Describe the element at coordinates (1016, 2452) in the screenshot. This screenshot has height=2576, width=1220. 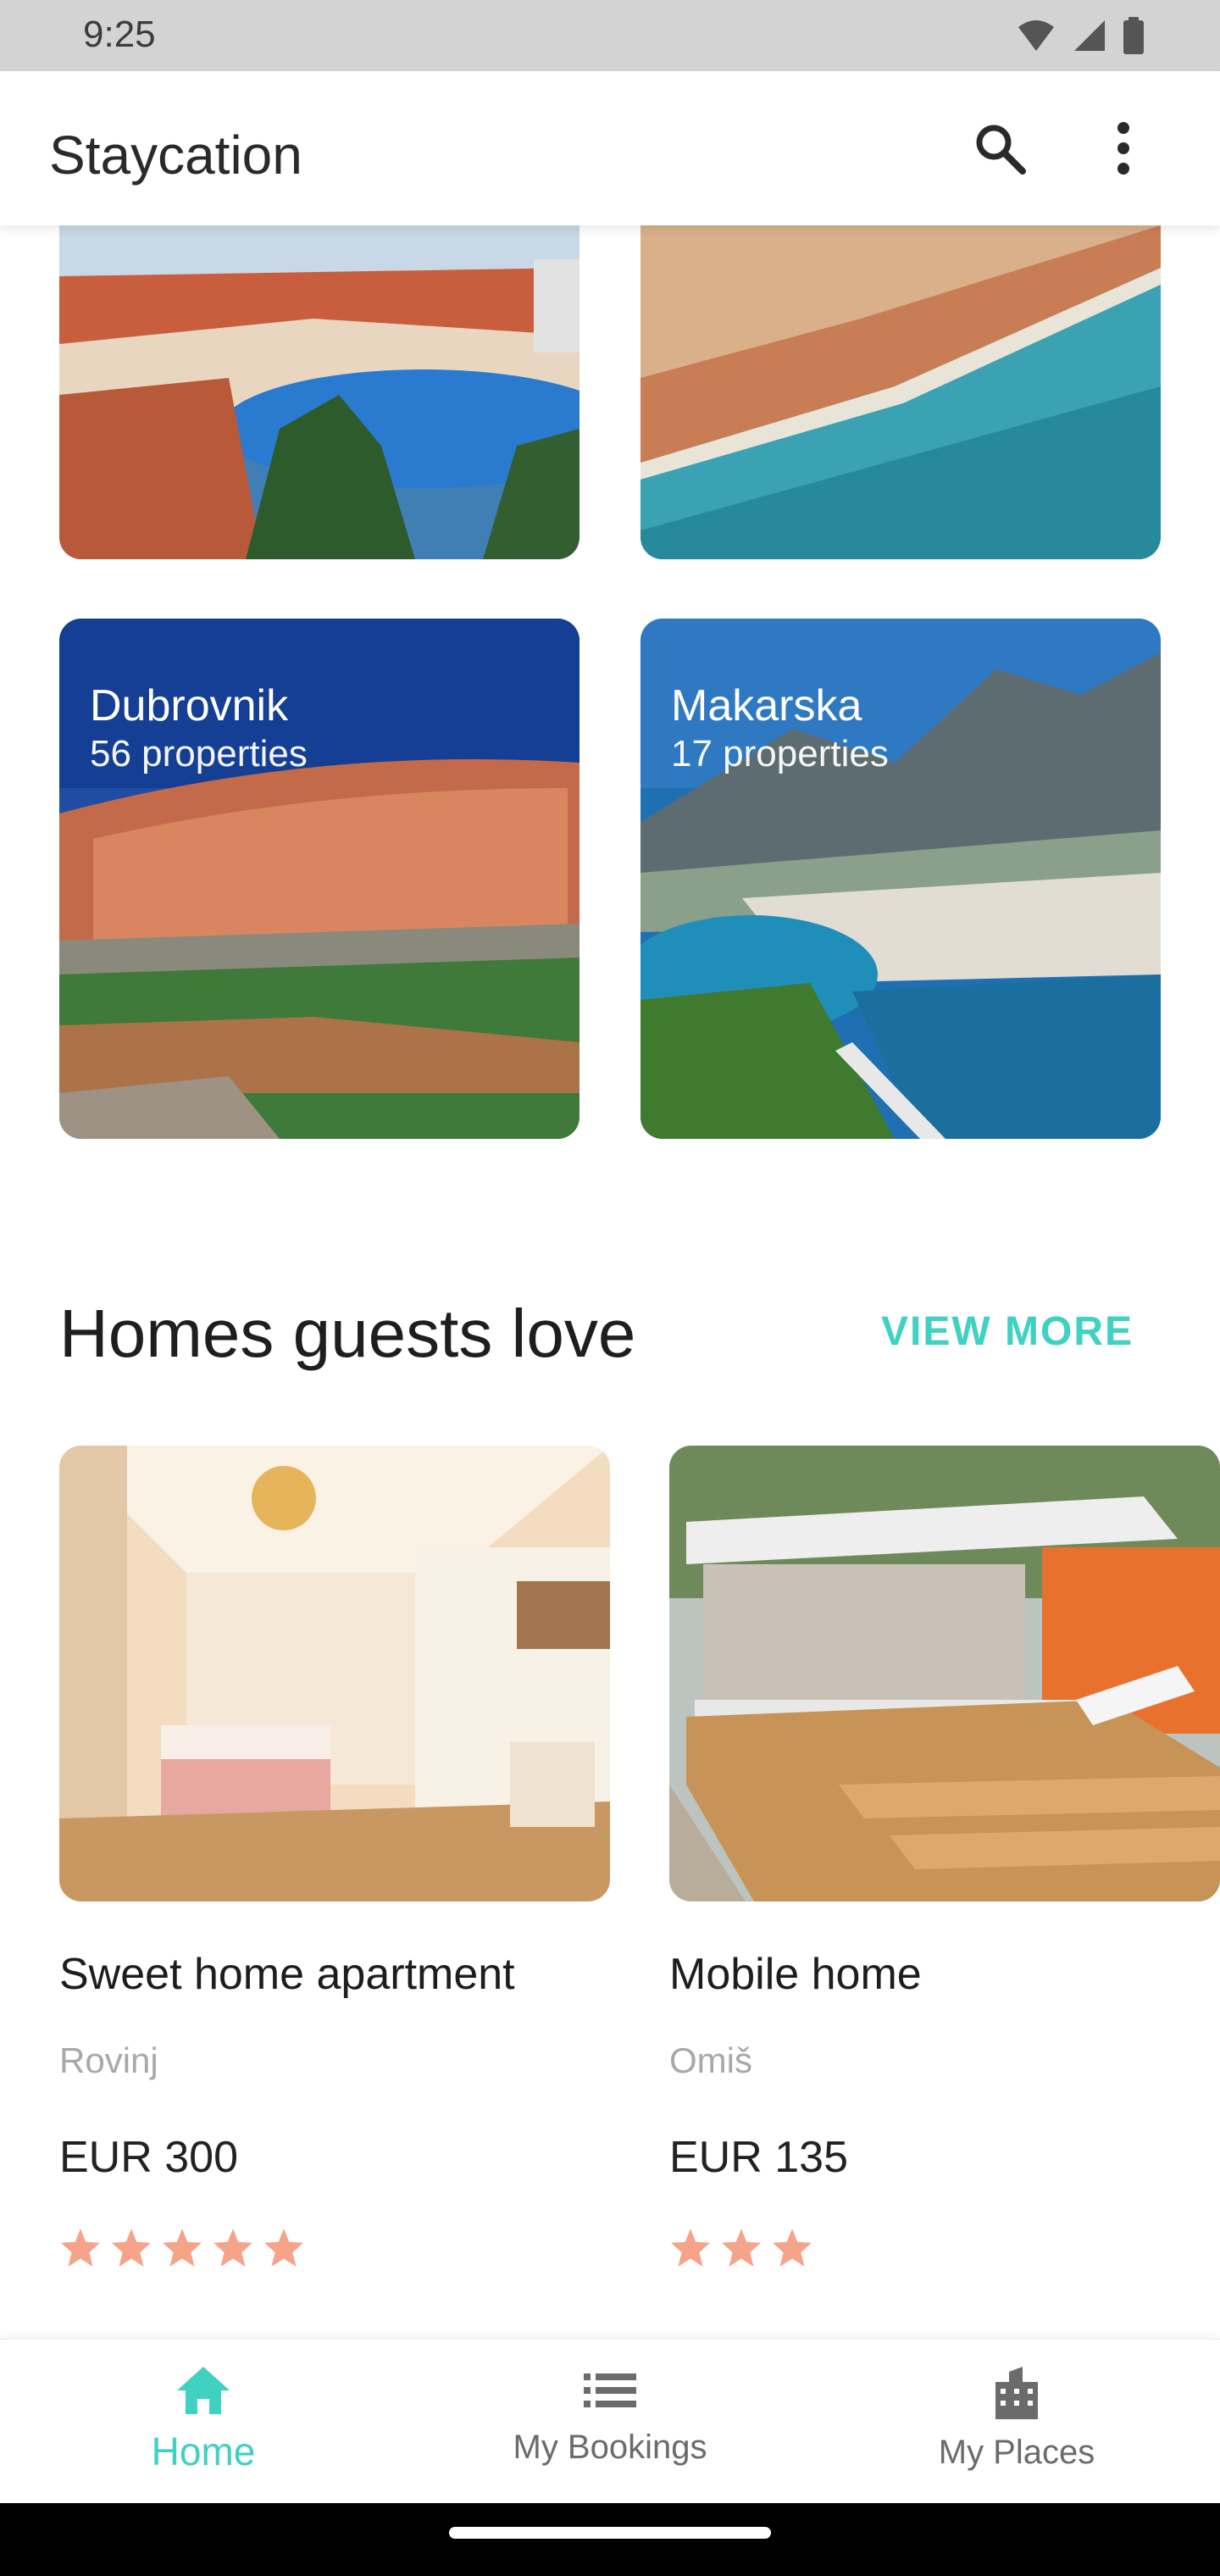
I see `nav-label: My Places` at that location.